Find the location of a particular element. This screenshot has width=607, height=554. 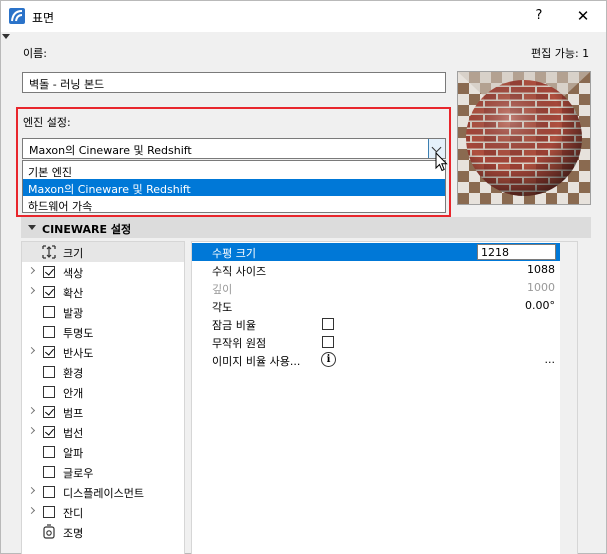

tree-item-label: 범프 is located at coordinates (73, 413).